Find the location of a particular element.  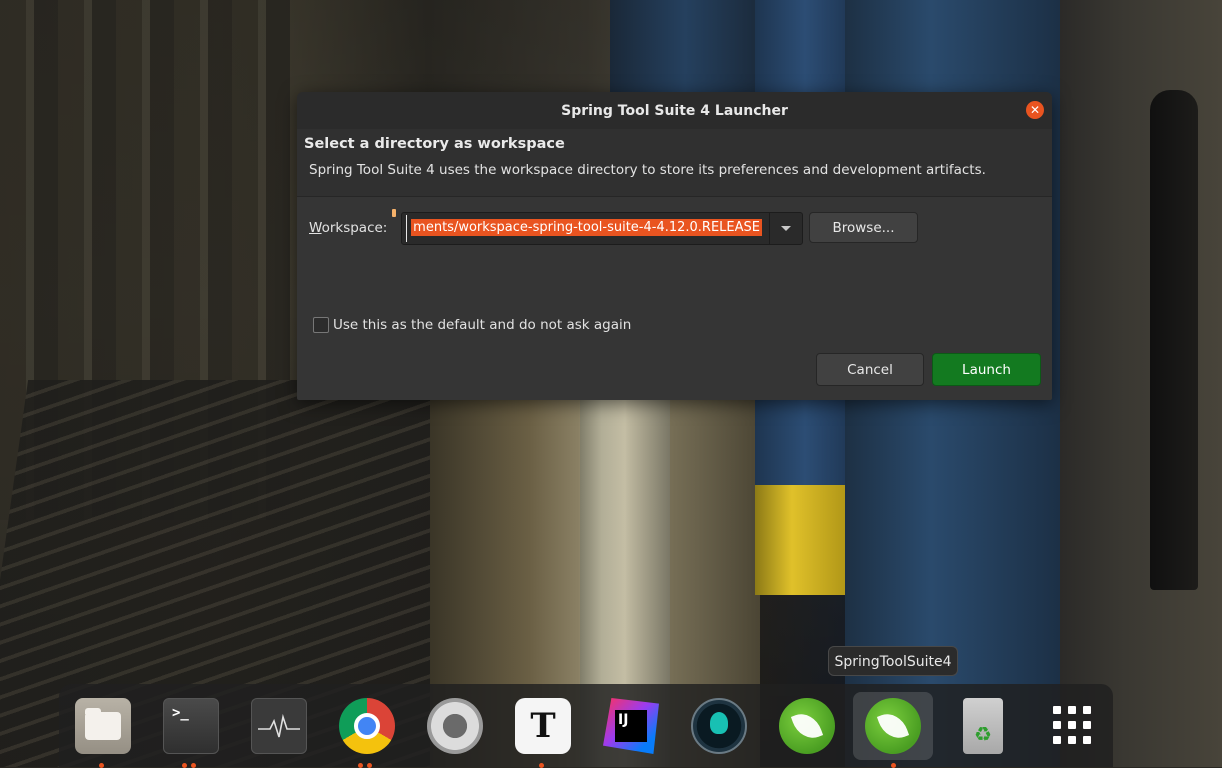

workspace-label-text: orkspace: is located at coordinates (354, 228).